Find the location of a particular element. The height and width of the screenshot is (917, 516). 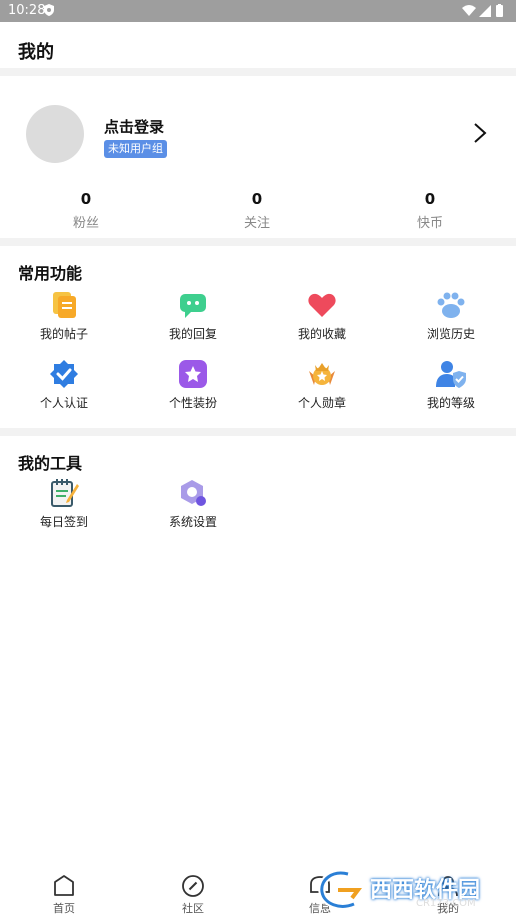

status-time: 10:28 is located at coordinates (27, 10).